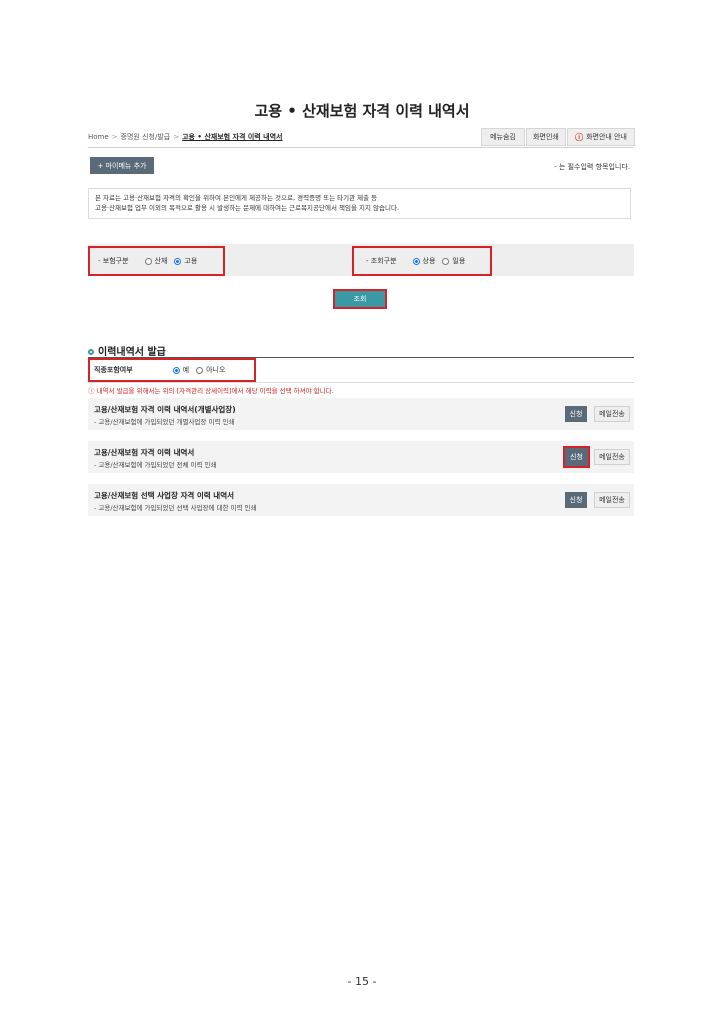 The image size is (724, 1024). Describe the element at coordinates (232, 137) in the screenshot. I see `breadcrumb-current: 고용 • 산재보험 자격 이력 내역서` at that location.